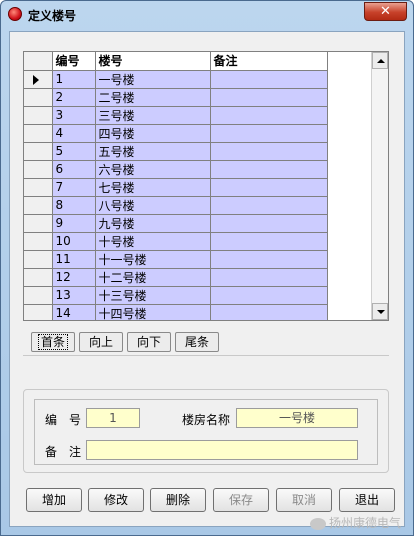 The height and width of the screenshot is (536, 414). What do you see at coordinates (178, 500) in the screenshot?
I see `delete-button: 删除` at bounding box center [178, 500].